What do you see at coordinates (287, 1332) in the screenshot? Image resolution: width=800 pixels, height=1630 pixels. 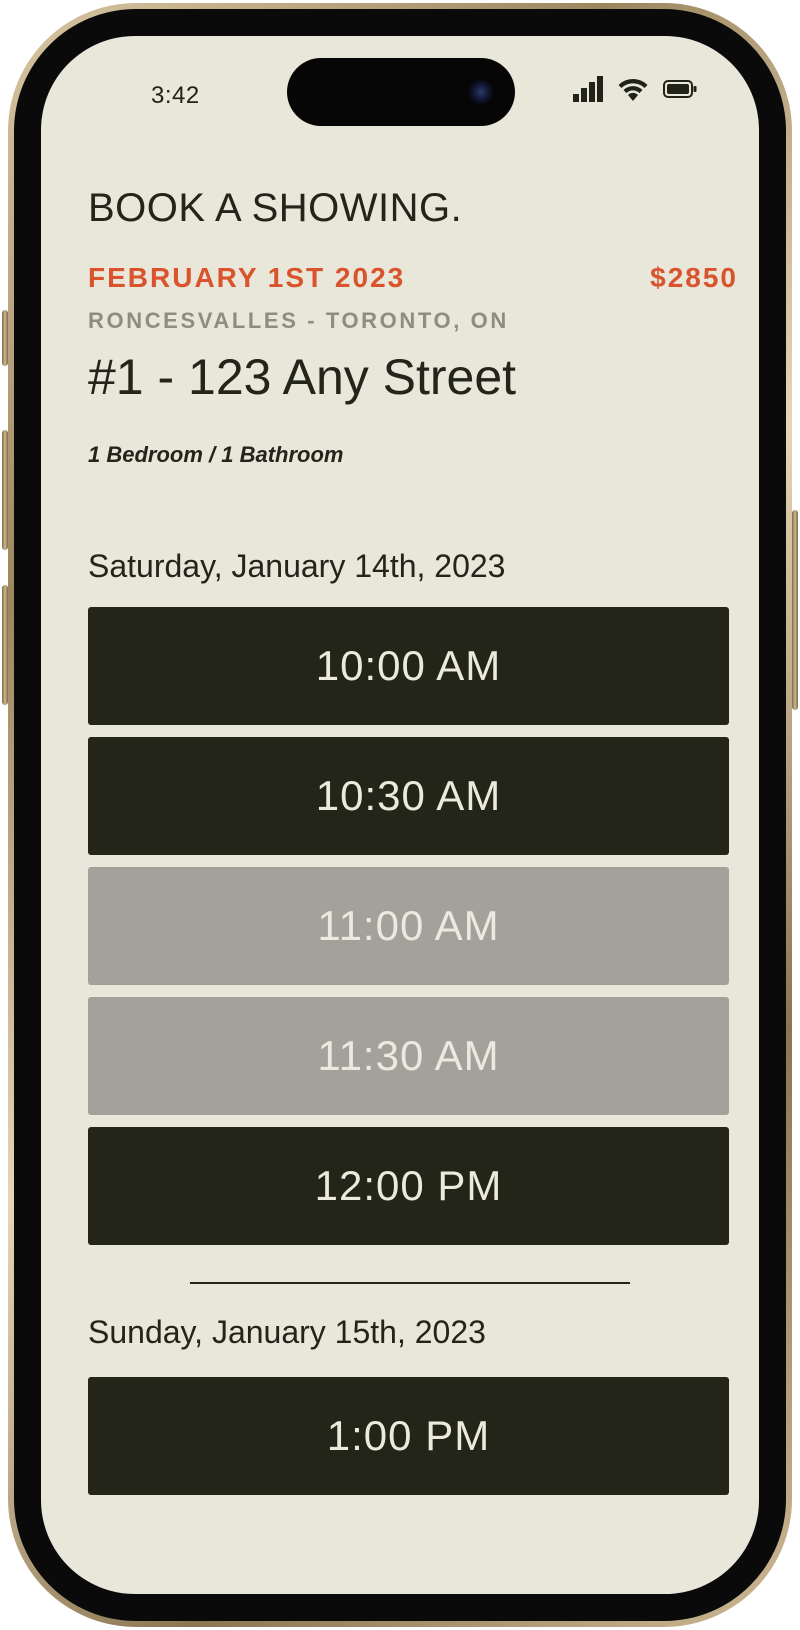 I see `day-heading-sunday: Sunday, January 15th, 2023` at bounding box center [287, 1332].